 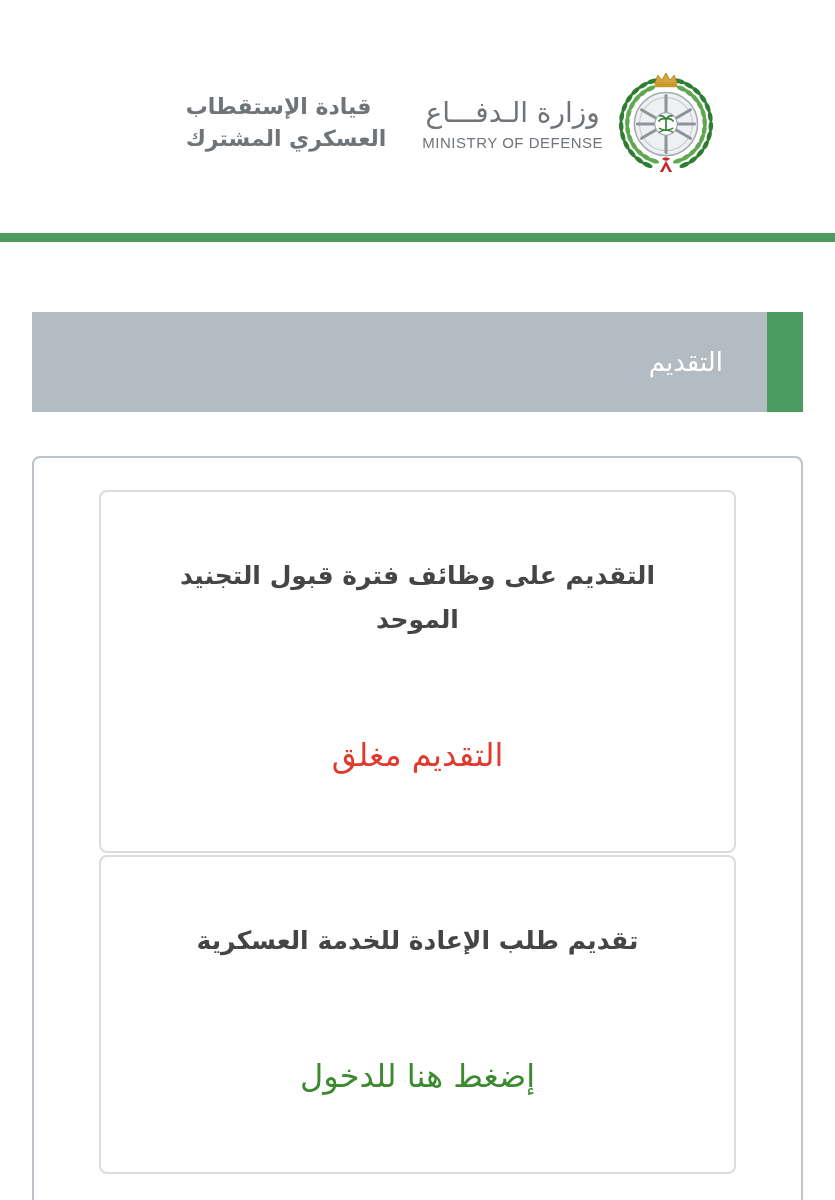 I want to click on card-title: تقديم طلب الإعادة للخدمة العسكرية, so click(x=417, y=941).